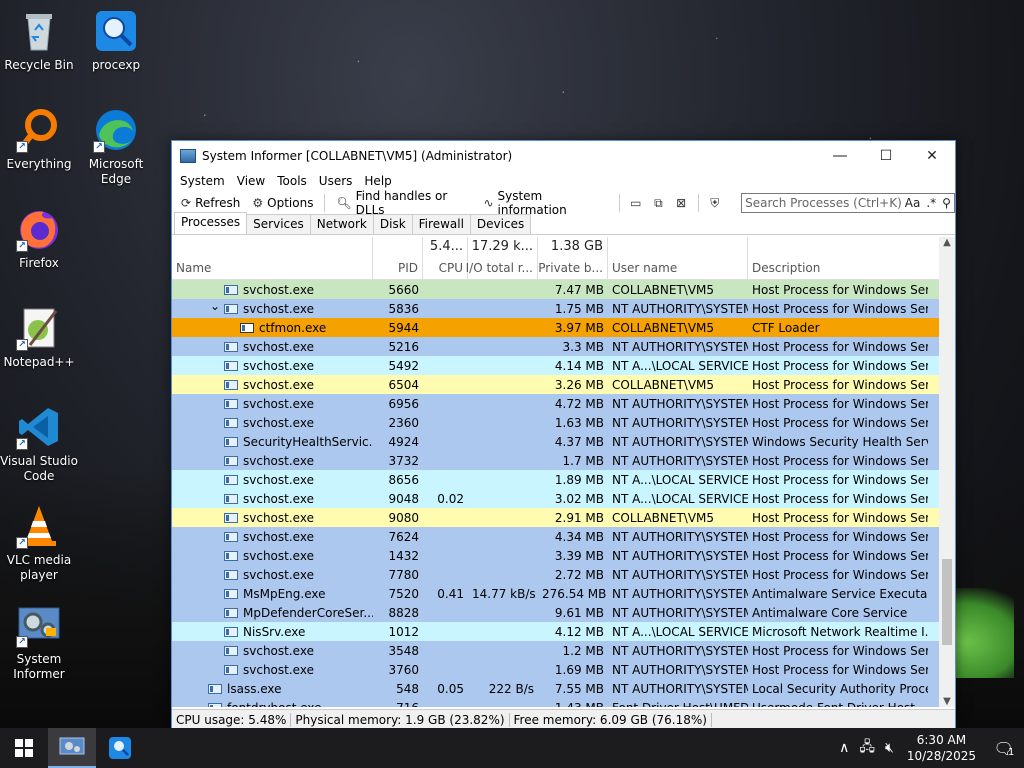 This screenshot has height=768, width=1024. I want to click on system-information-button: ∿ System information, so click(545, 203).